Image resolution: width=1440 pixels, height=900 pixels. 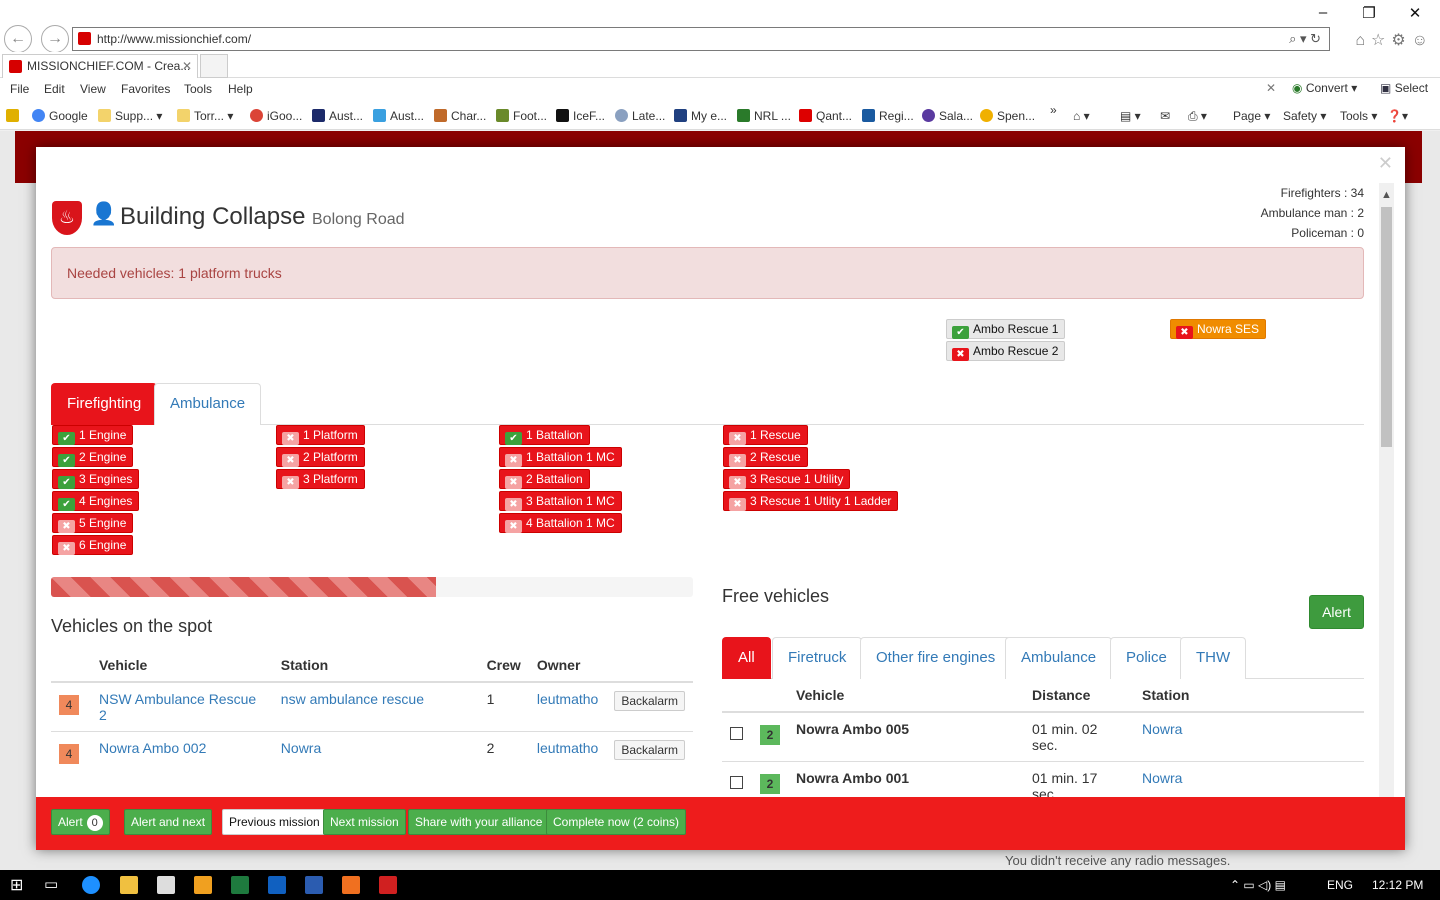 I want to click on tab-thw: THW, so click(x=1213, y=658).